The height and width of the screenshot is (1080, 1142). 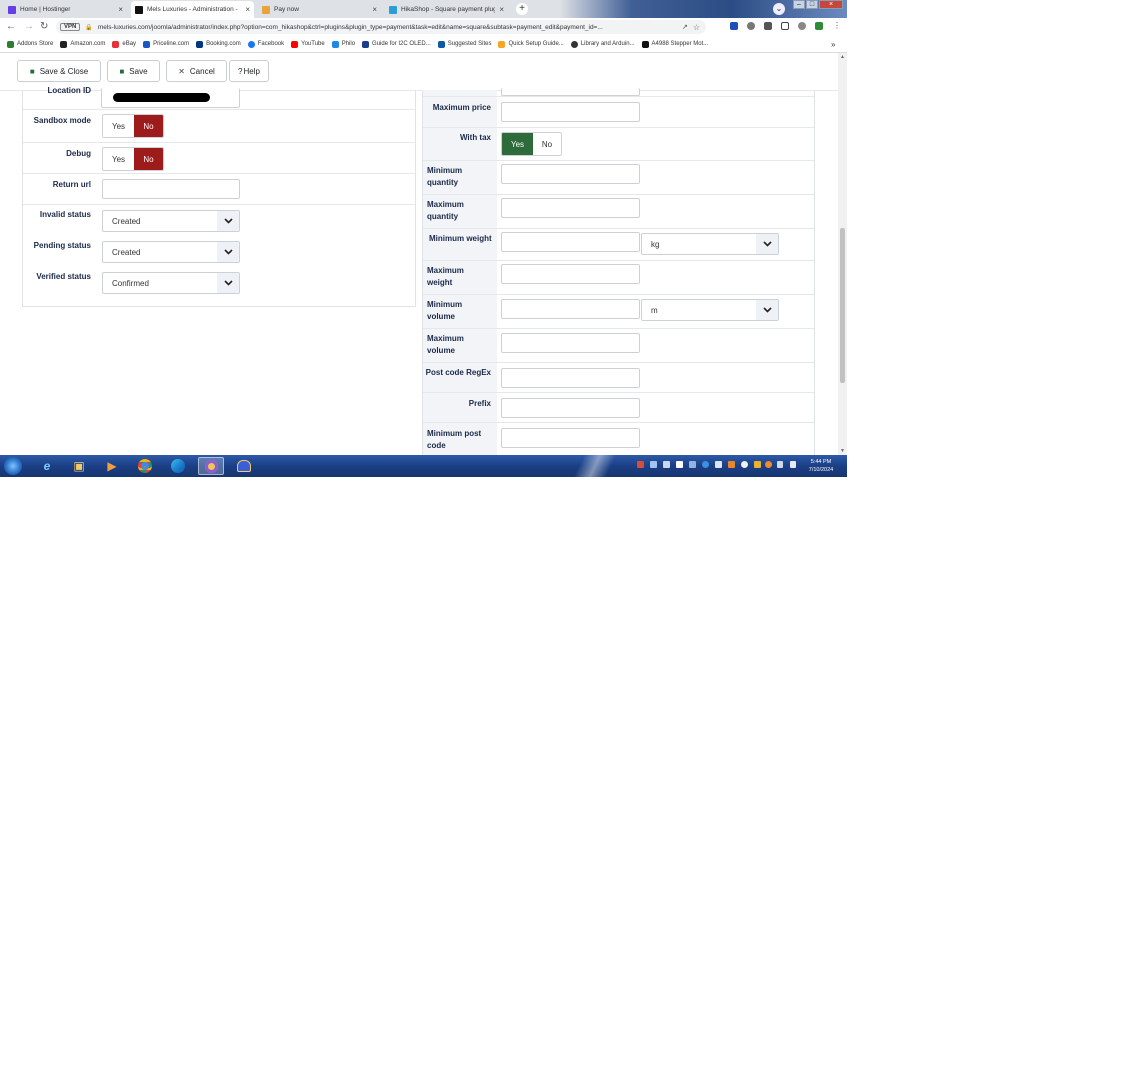 I want to click on with-tax-toggle: Yes No, so click(x=531, y=144).